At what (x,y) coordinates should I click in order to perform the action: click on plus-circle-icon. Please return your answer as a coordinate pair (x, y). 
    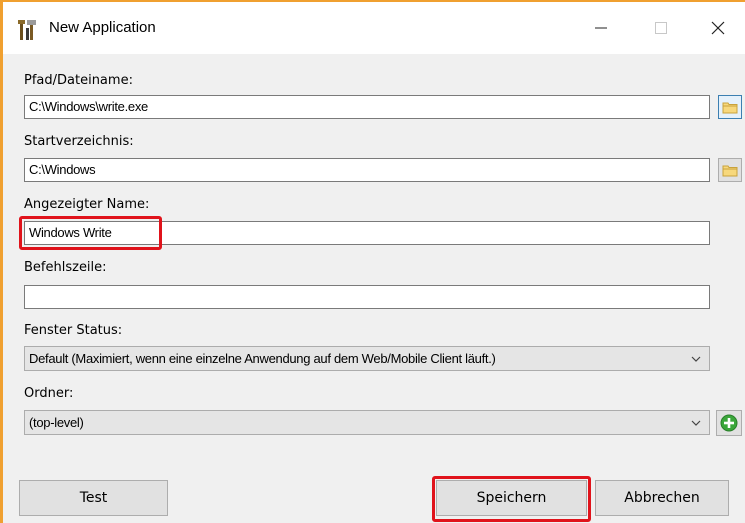
    Looking at the image, I should click on (729, 423).